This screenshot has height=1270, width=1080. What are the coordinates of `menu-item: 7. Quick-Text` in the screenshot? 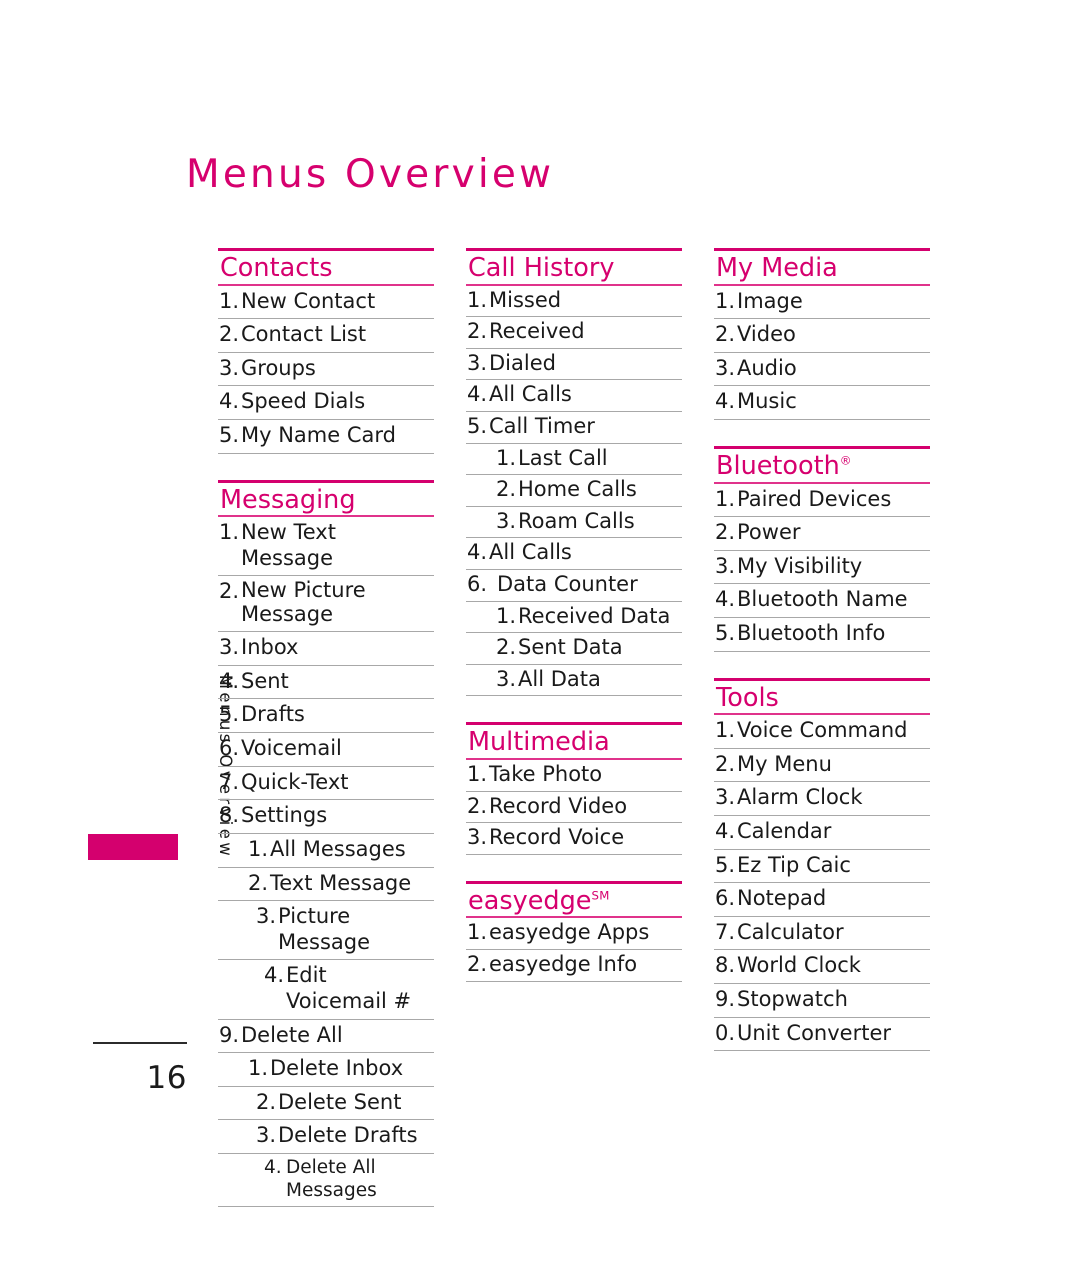 It's located at (326, 784).